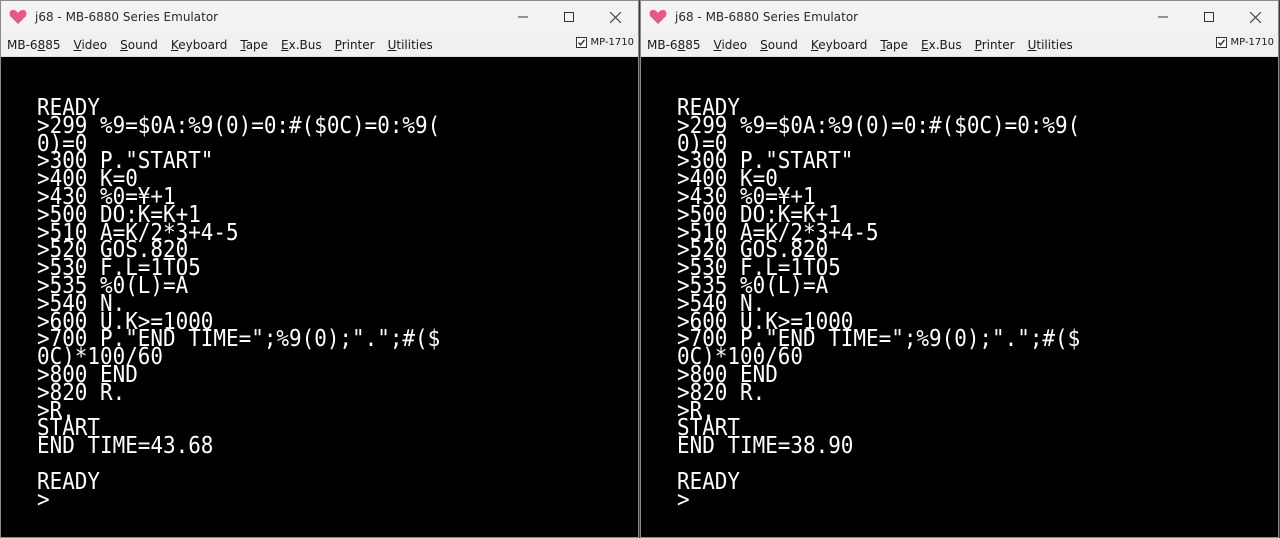  What do you see at coordinates (765, 446) in the screenshot?
I see `screen-line: END TIME=38.90` at bounding box center [765, 446].